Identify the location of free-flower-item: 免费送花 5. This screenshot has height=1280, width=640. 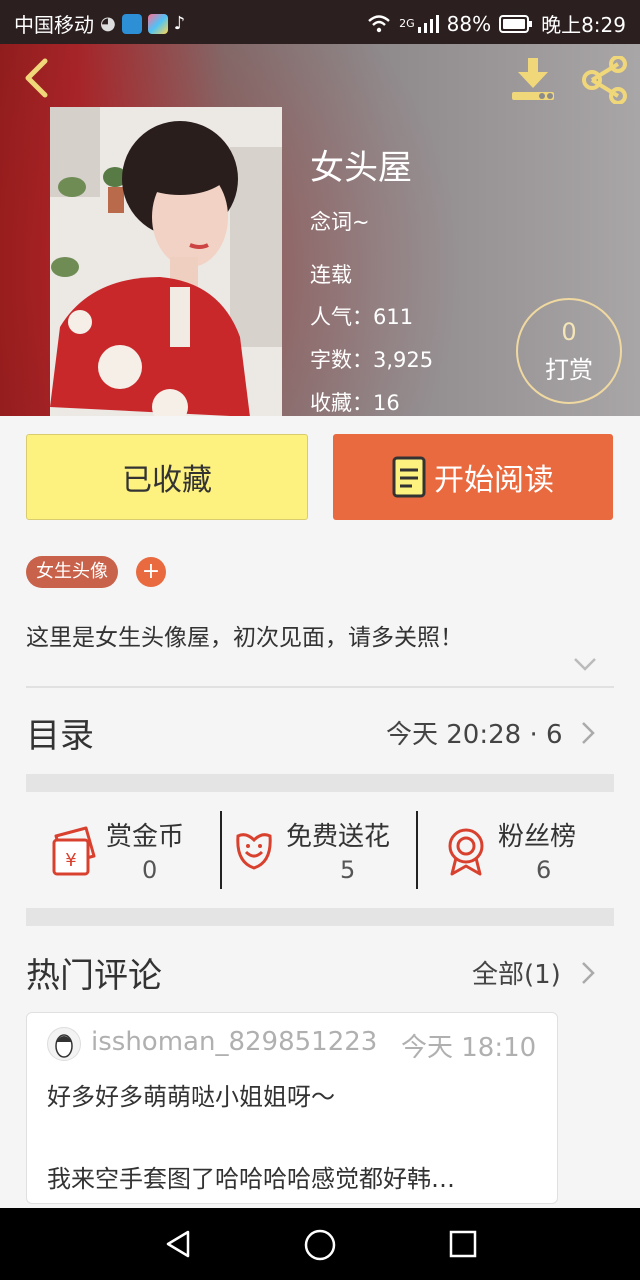
(324, 850).